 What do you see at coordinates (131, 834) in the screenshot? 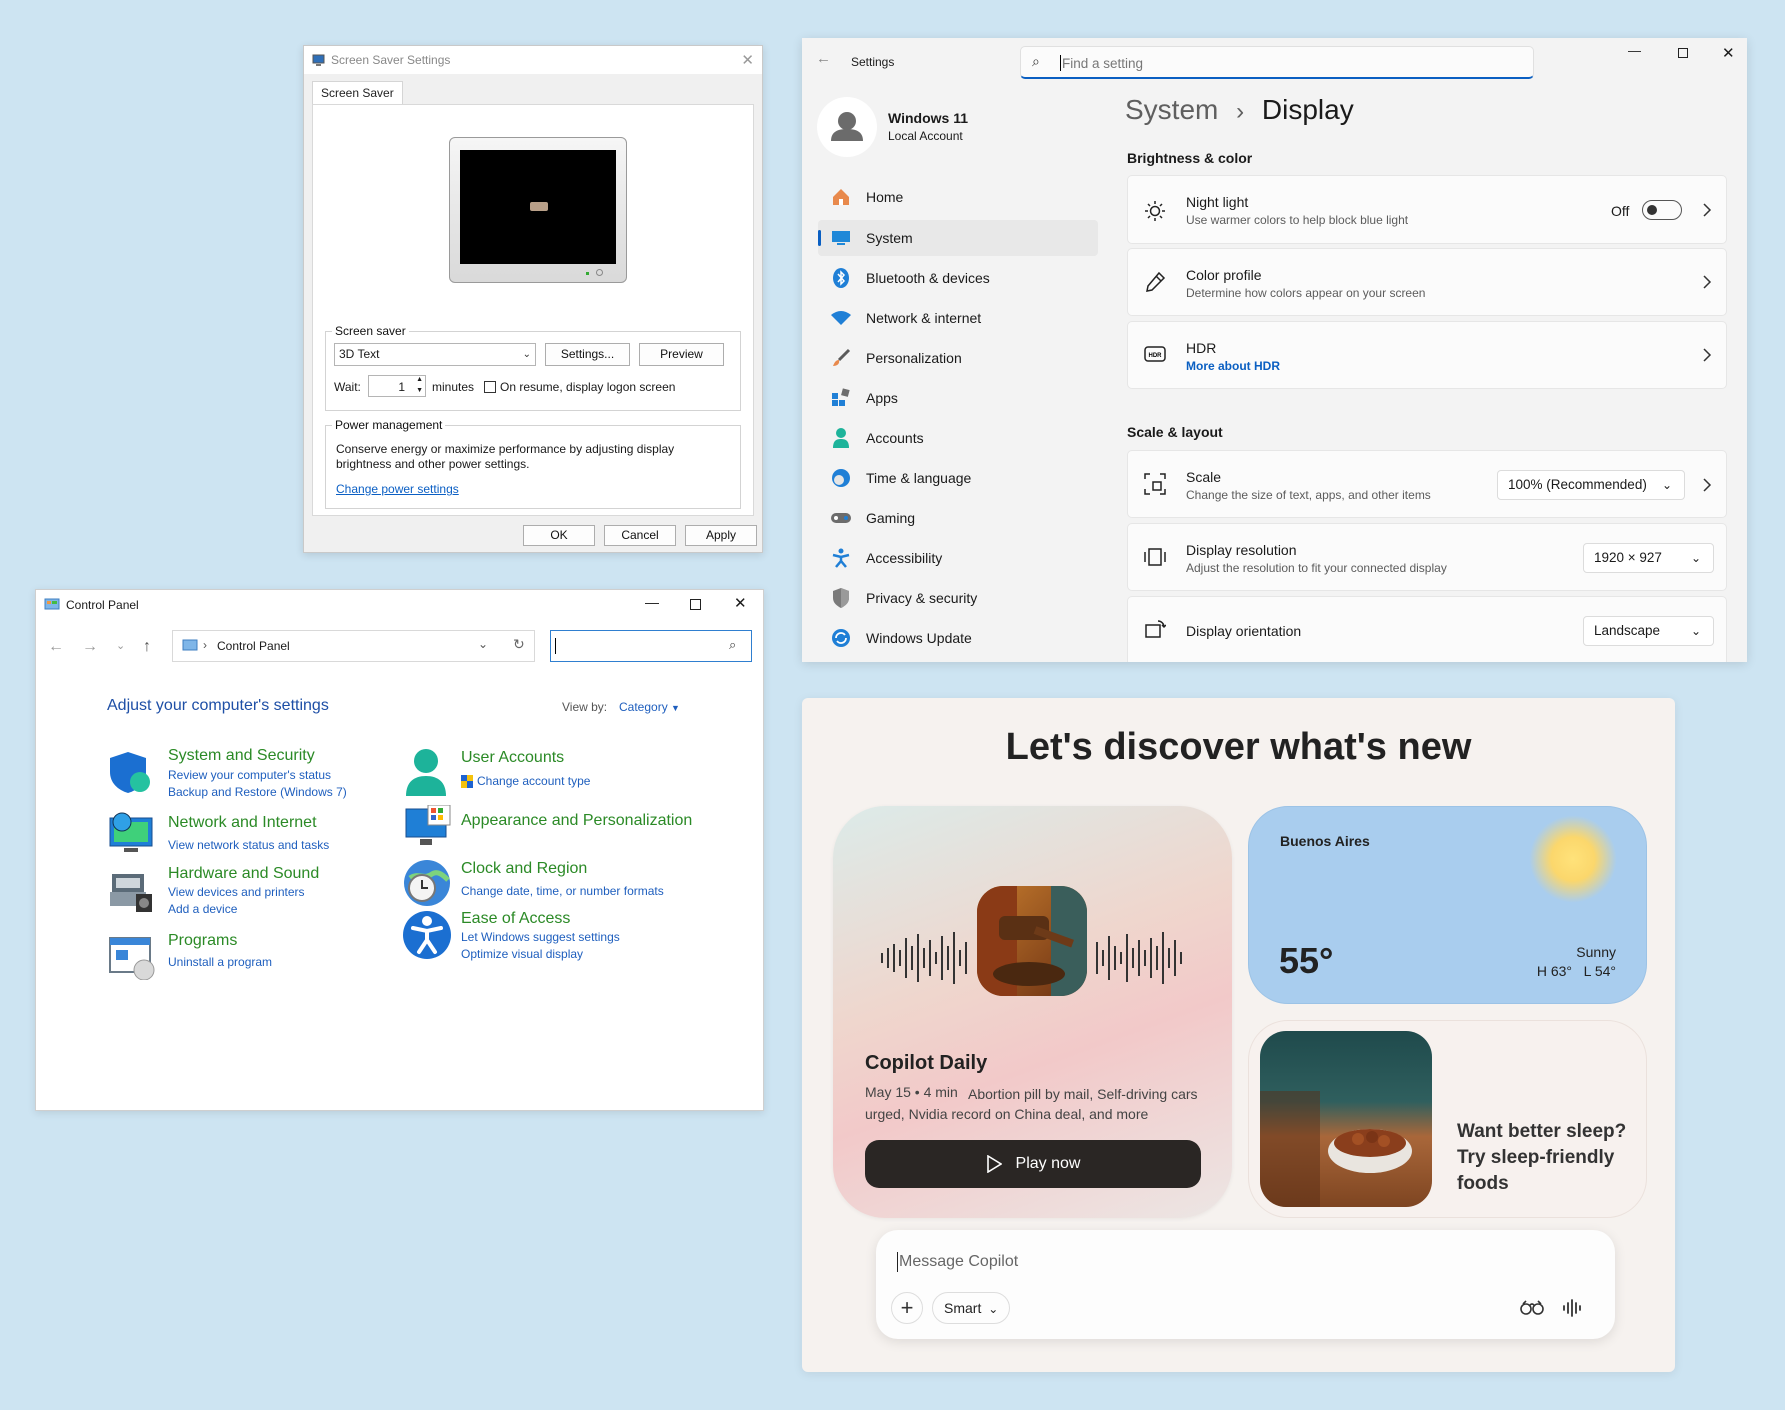
I see `network-internet-icon` at bounding box center [131, 834].